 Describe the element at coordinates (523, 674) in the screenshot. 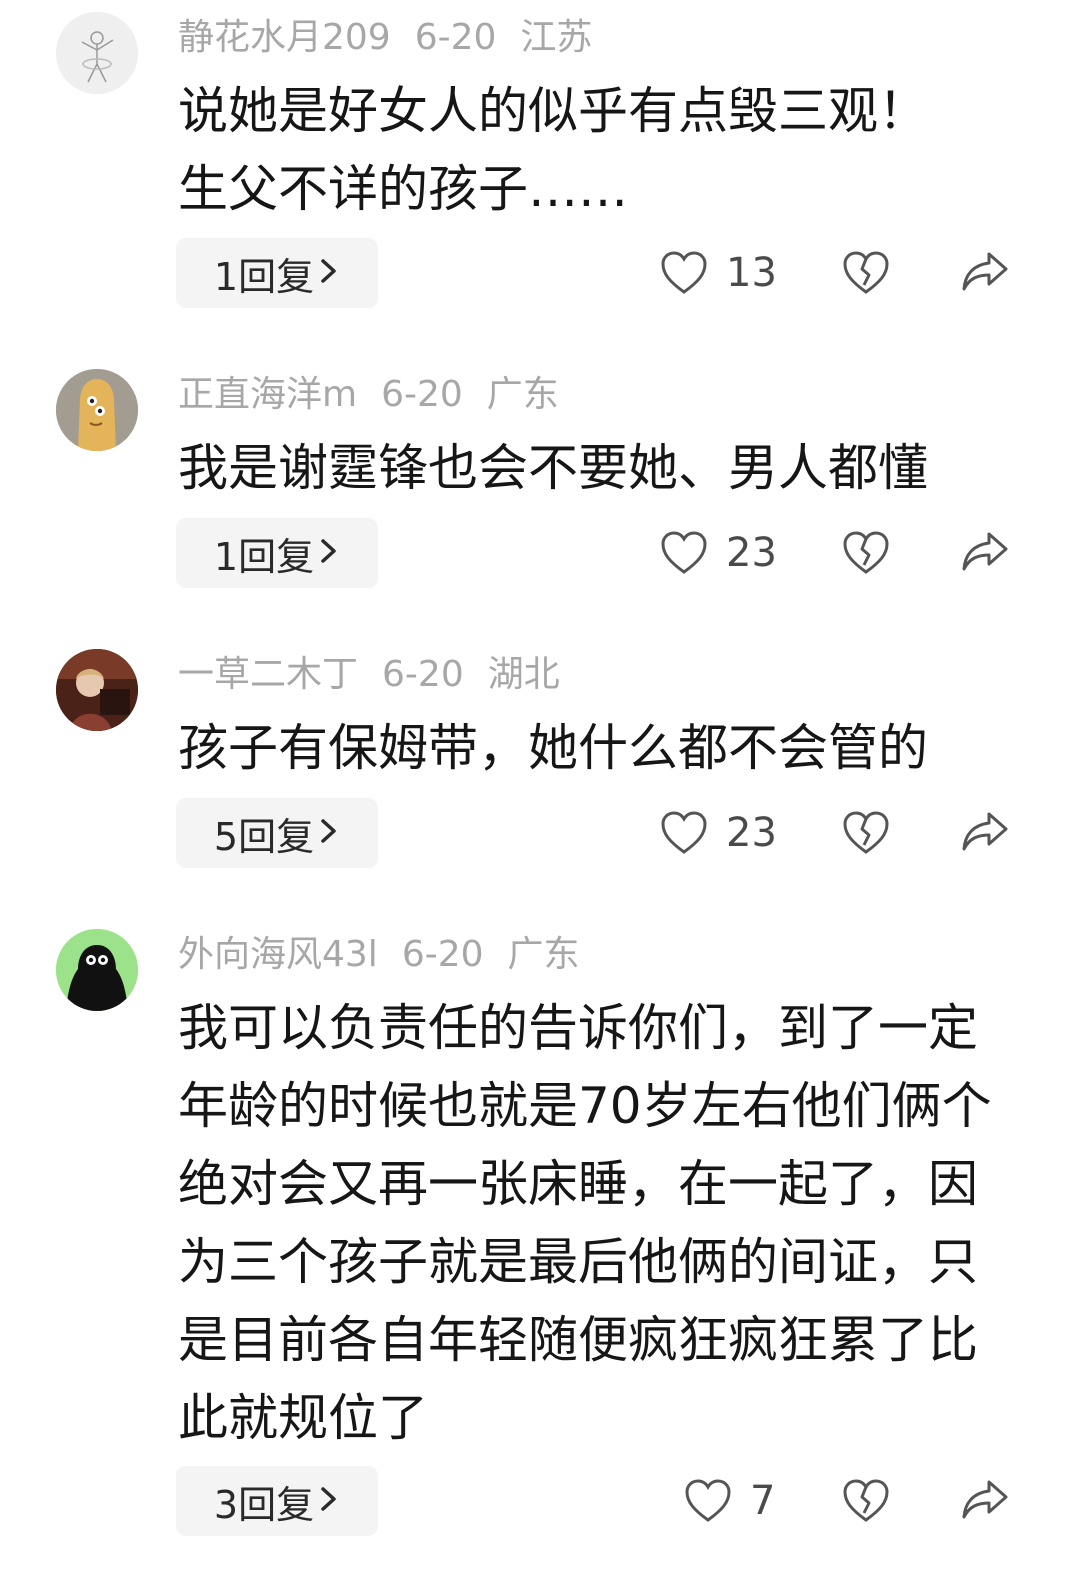

I see `comment-location: 湖北` at that location.